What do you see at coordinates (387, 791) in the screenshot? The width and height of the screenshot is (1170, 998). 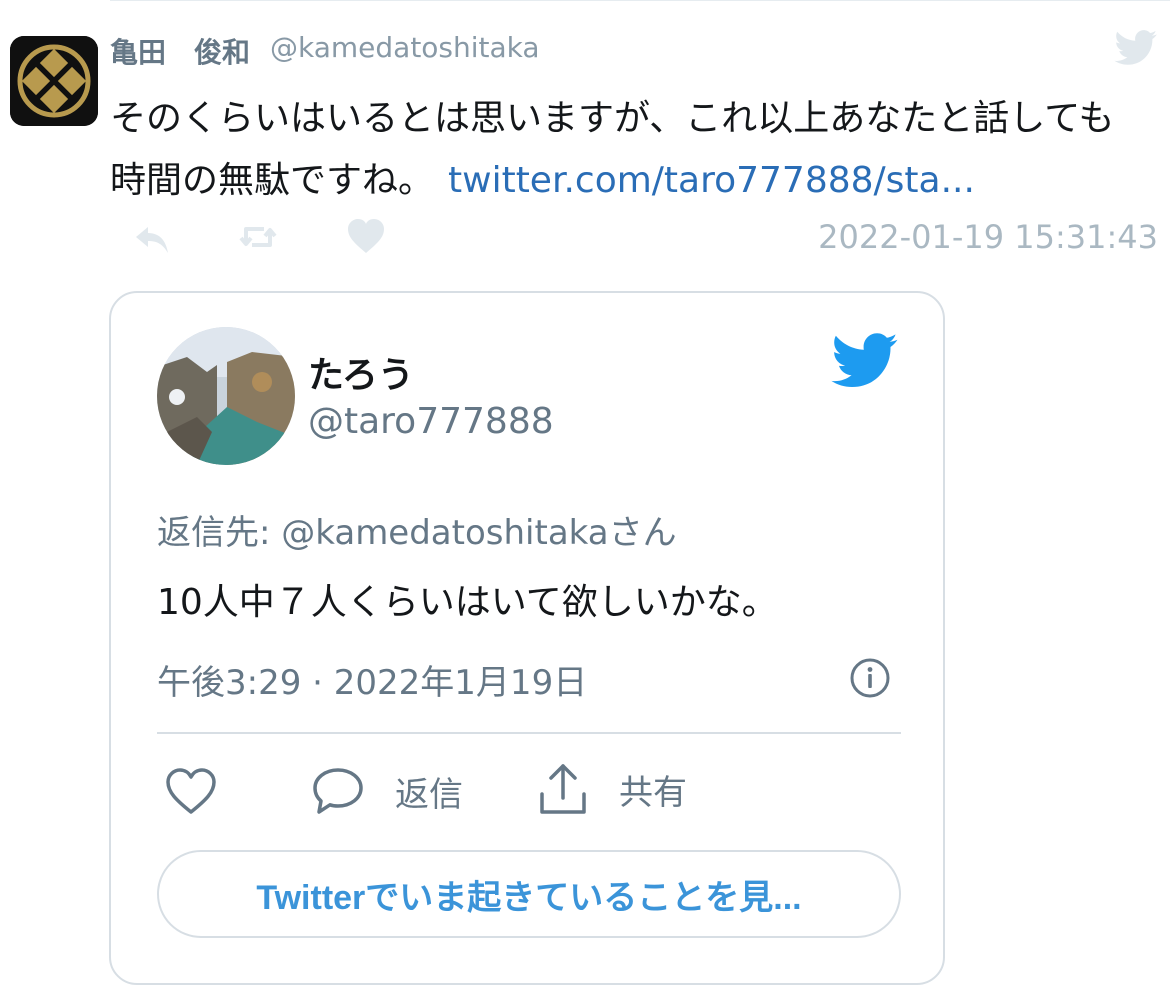 I see `reply-button: 返信` at bounding box center [387, 791].